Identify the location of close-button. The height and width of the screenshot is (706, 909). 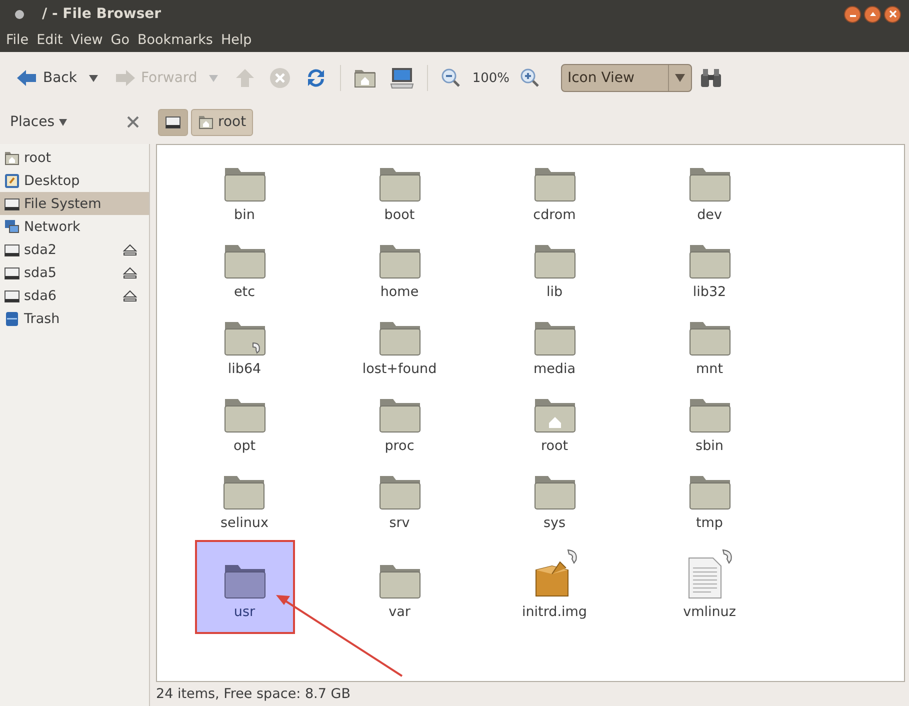
(892, 14).